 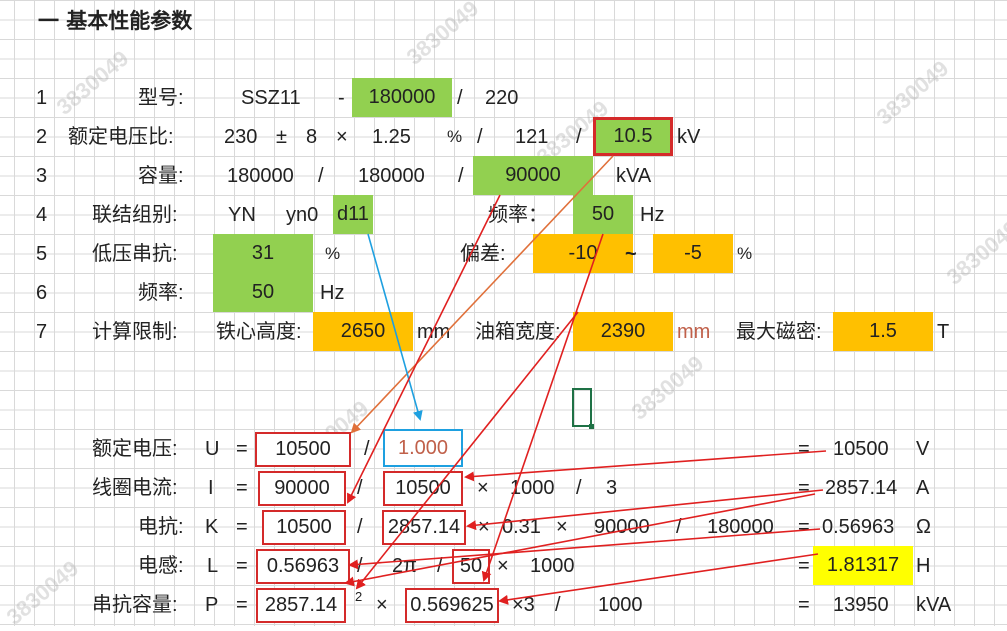 I want to click on arrow-i-result, so click(x=645, y=510).